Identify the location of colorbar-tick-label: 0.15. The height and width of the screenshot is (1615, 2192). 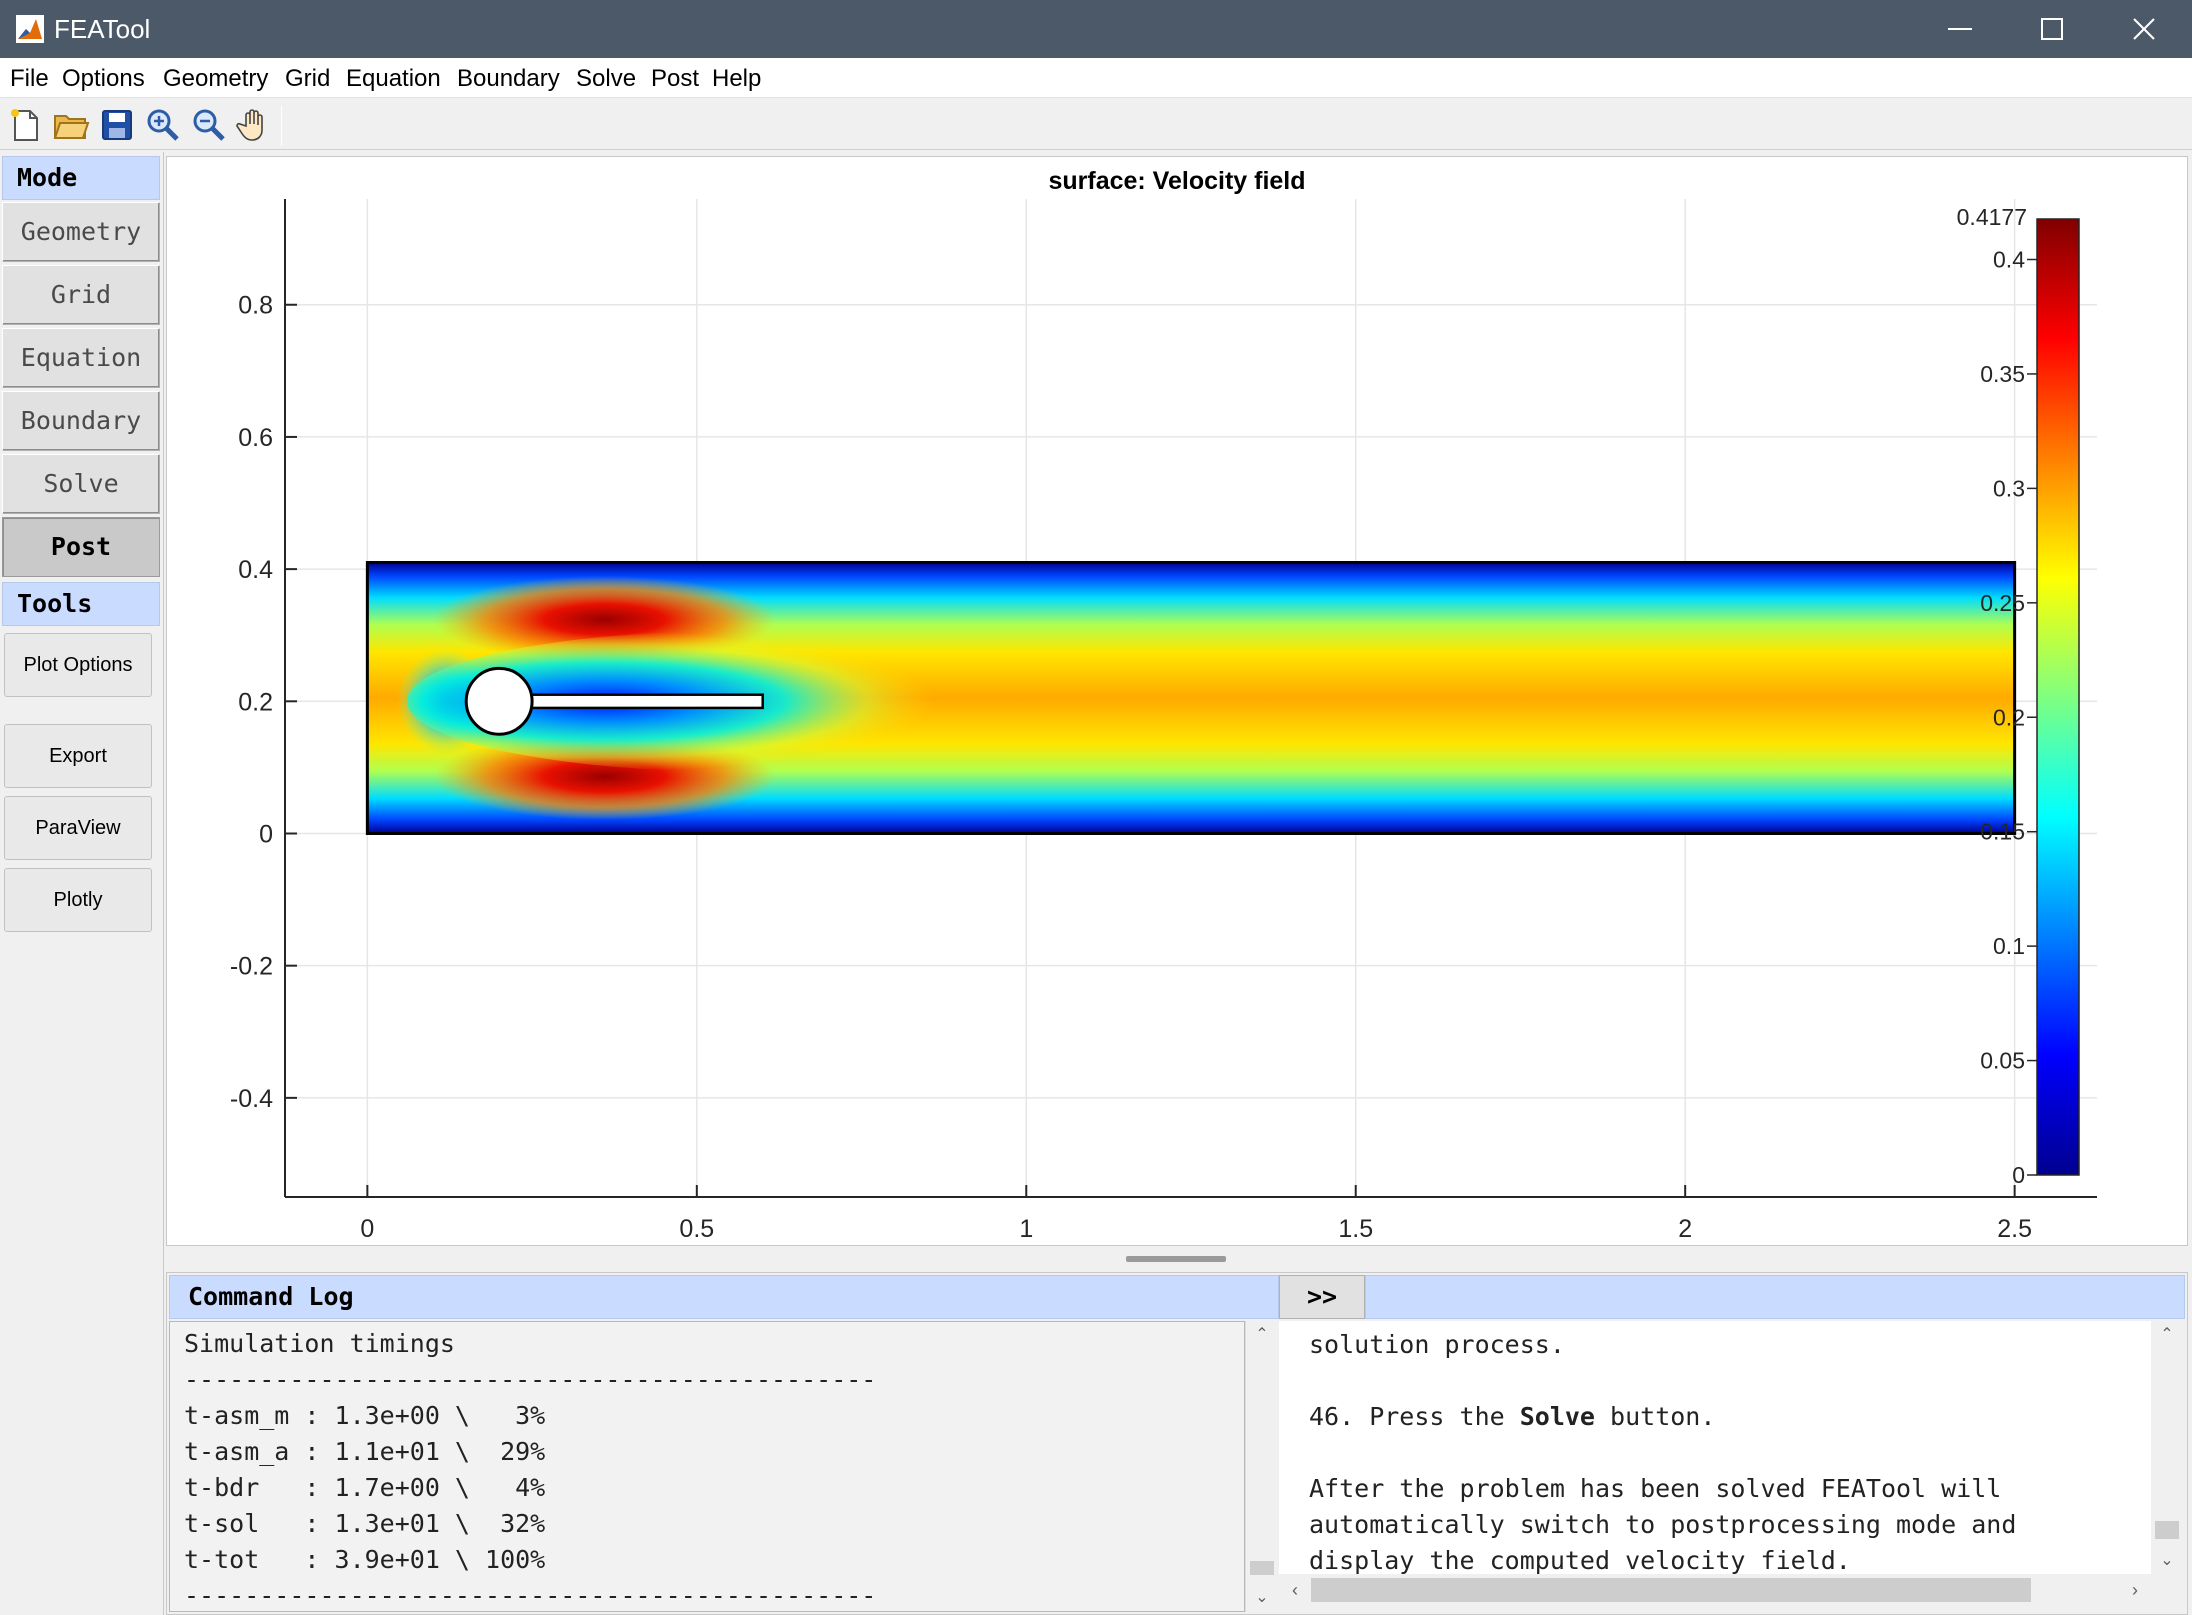
(2002, 832).